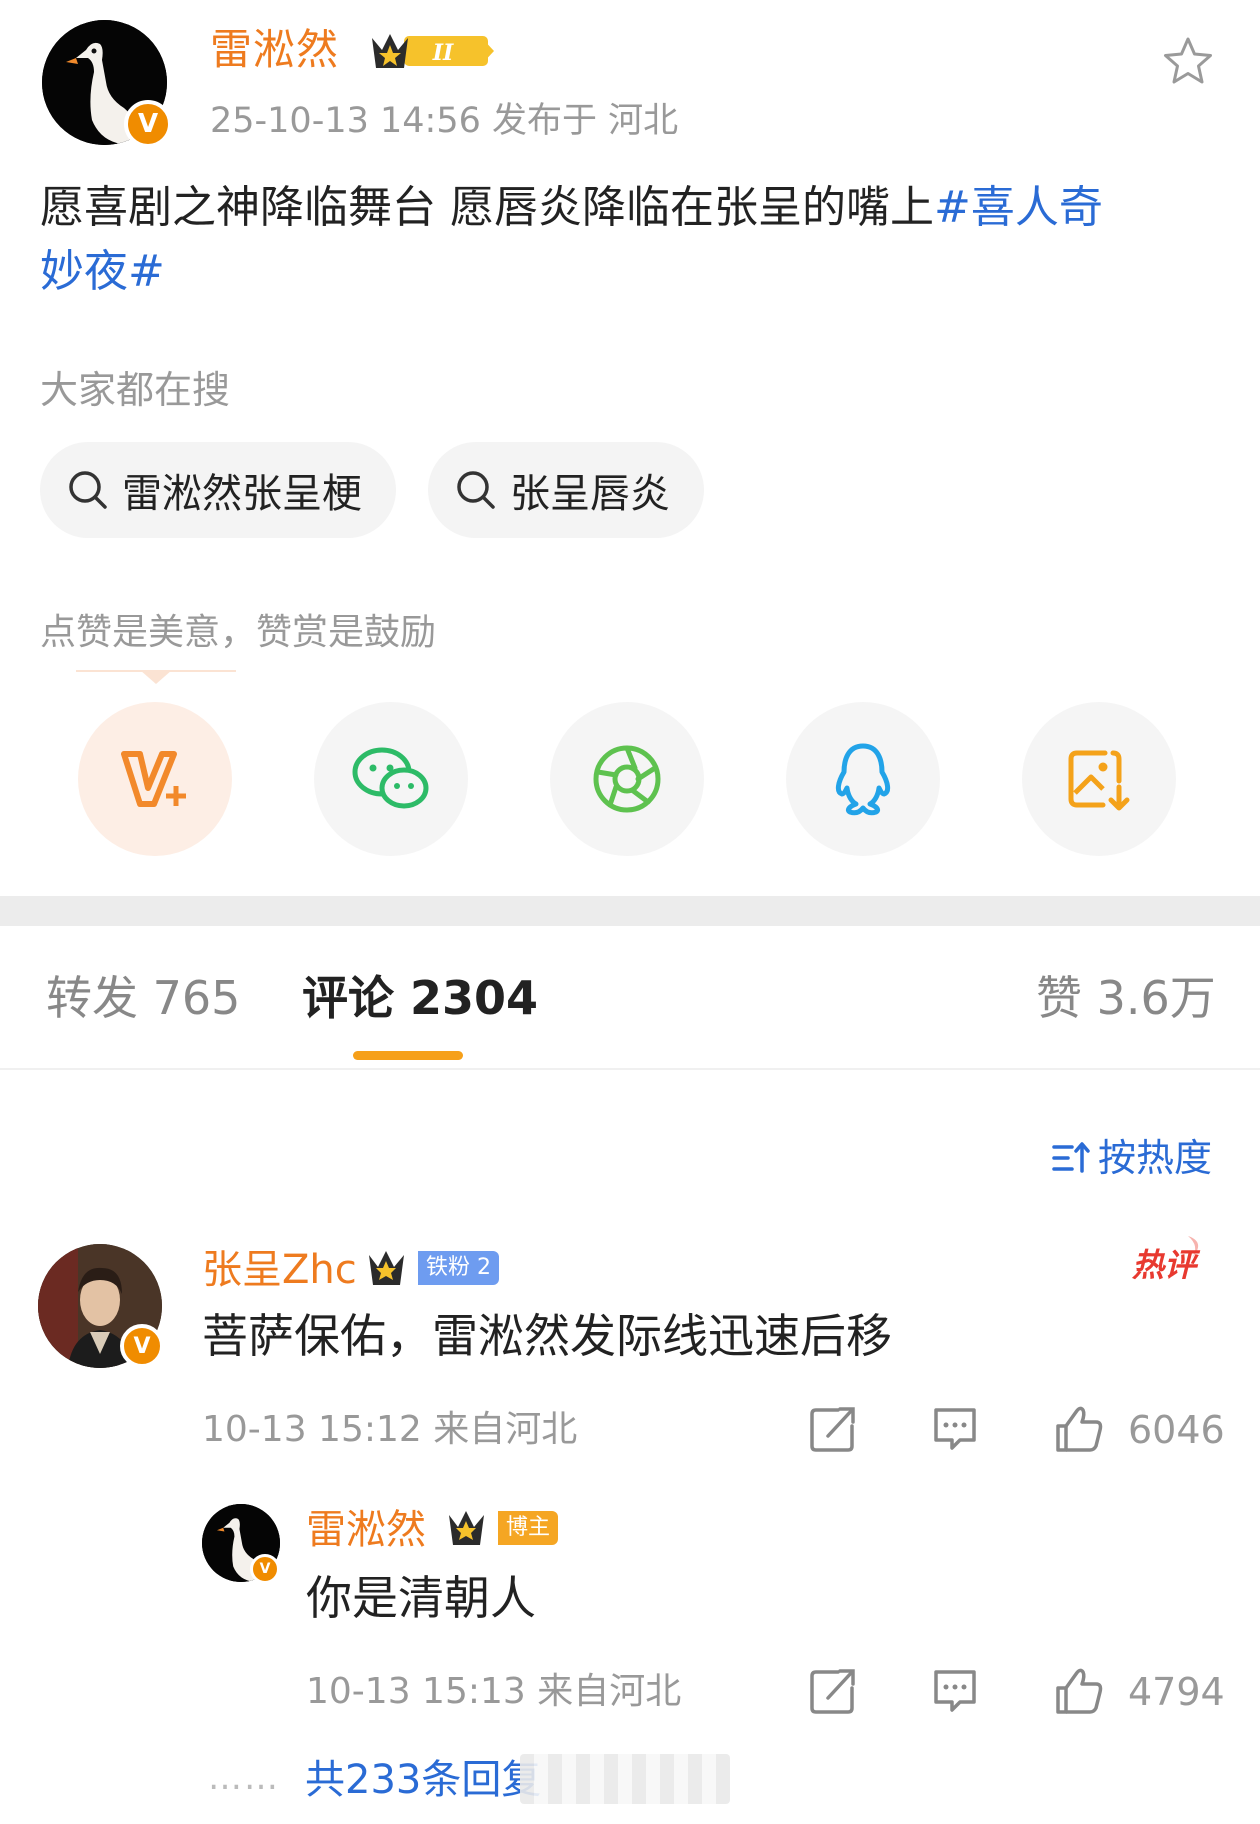 This screenshot has height=1824, width=1260. I want to click on svg-text: II, so click(443, 53).